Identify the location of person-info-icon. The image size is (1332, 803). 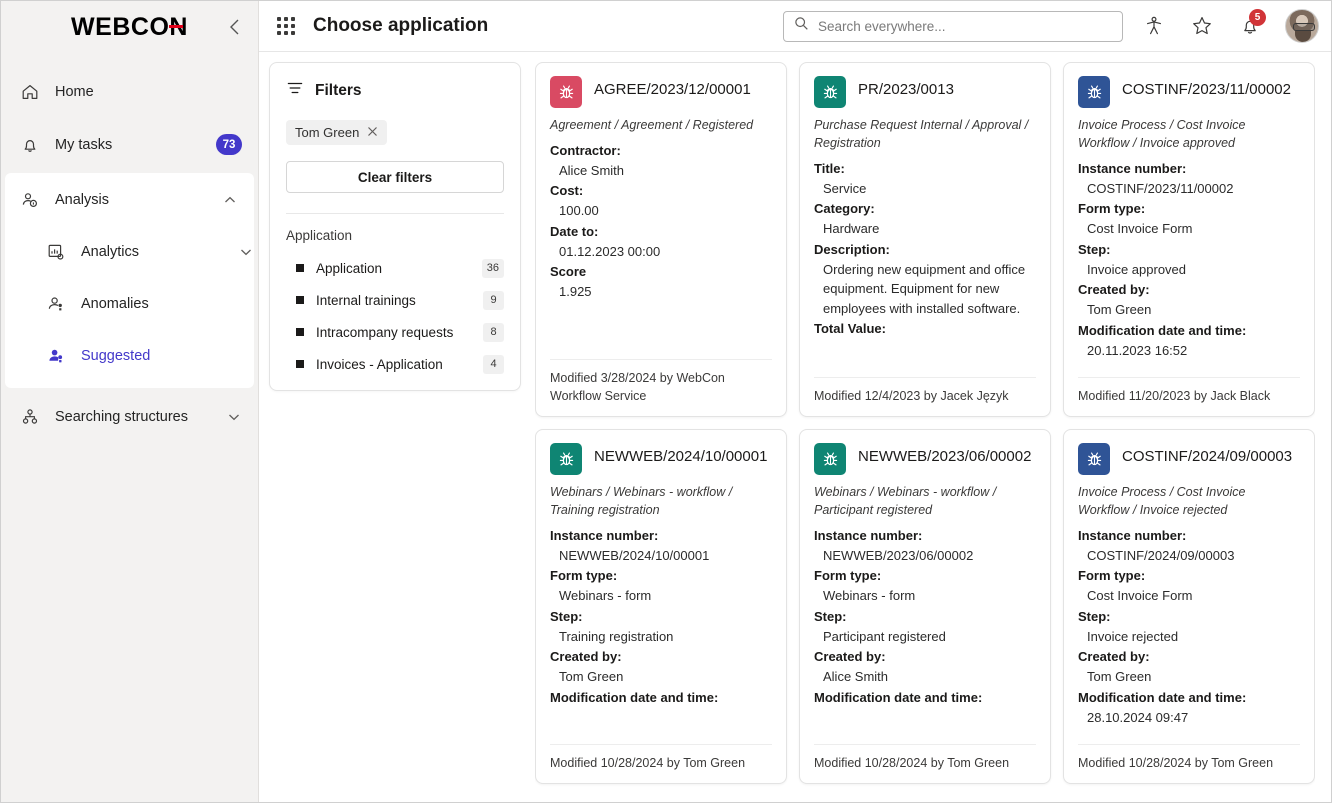
(30, 200).